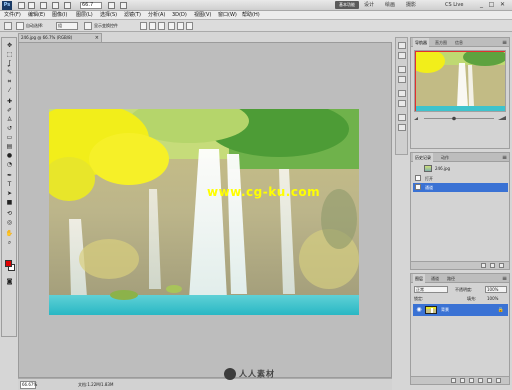 This screenshot has width=512, height=390. I want to click on align-top-icon, so click(143, 26).